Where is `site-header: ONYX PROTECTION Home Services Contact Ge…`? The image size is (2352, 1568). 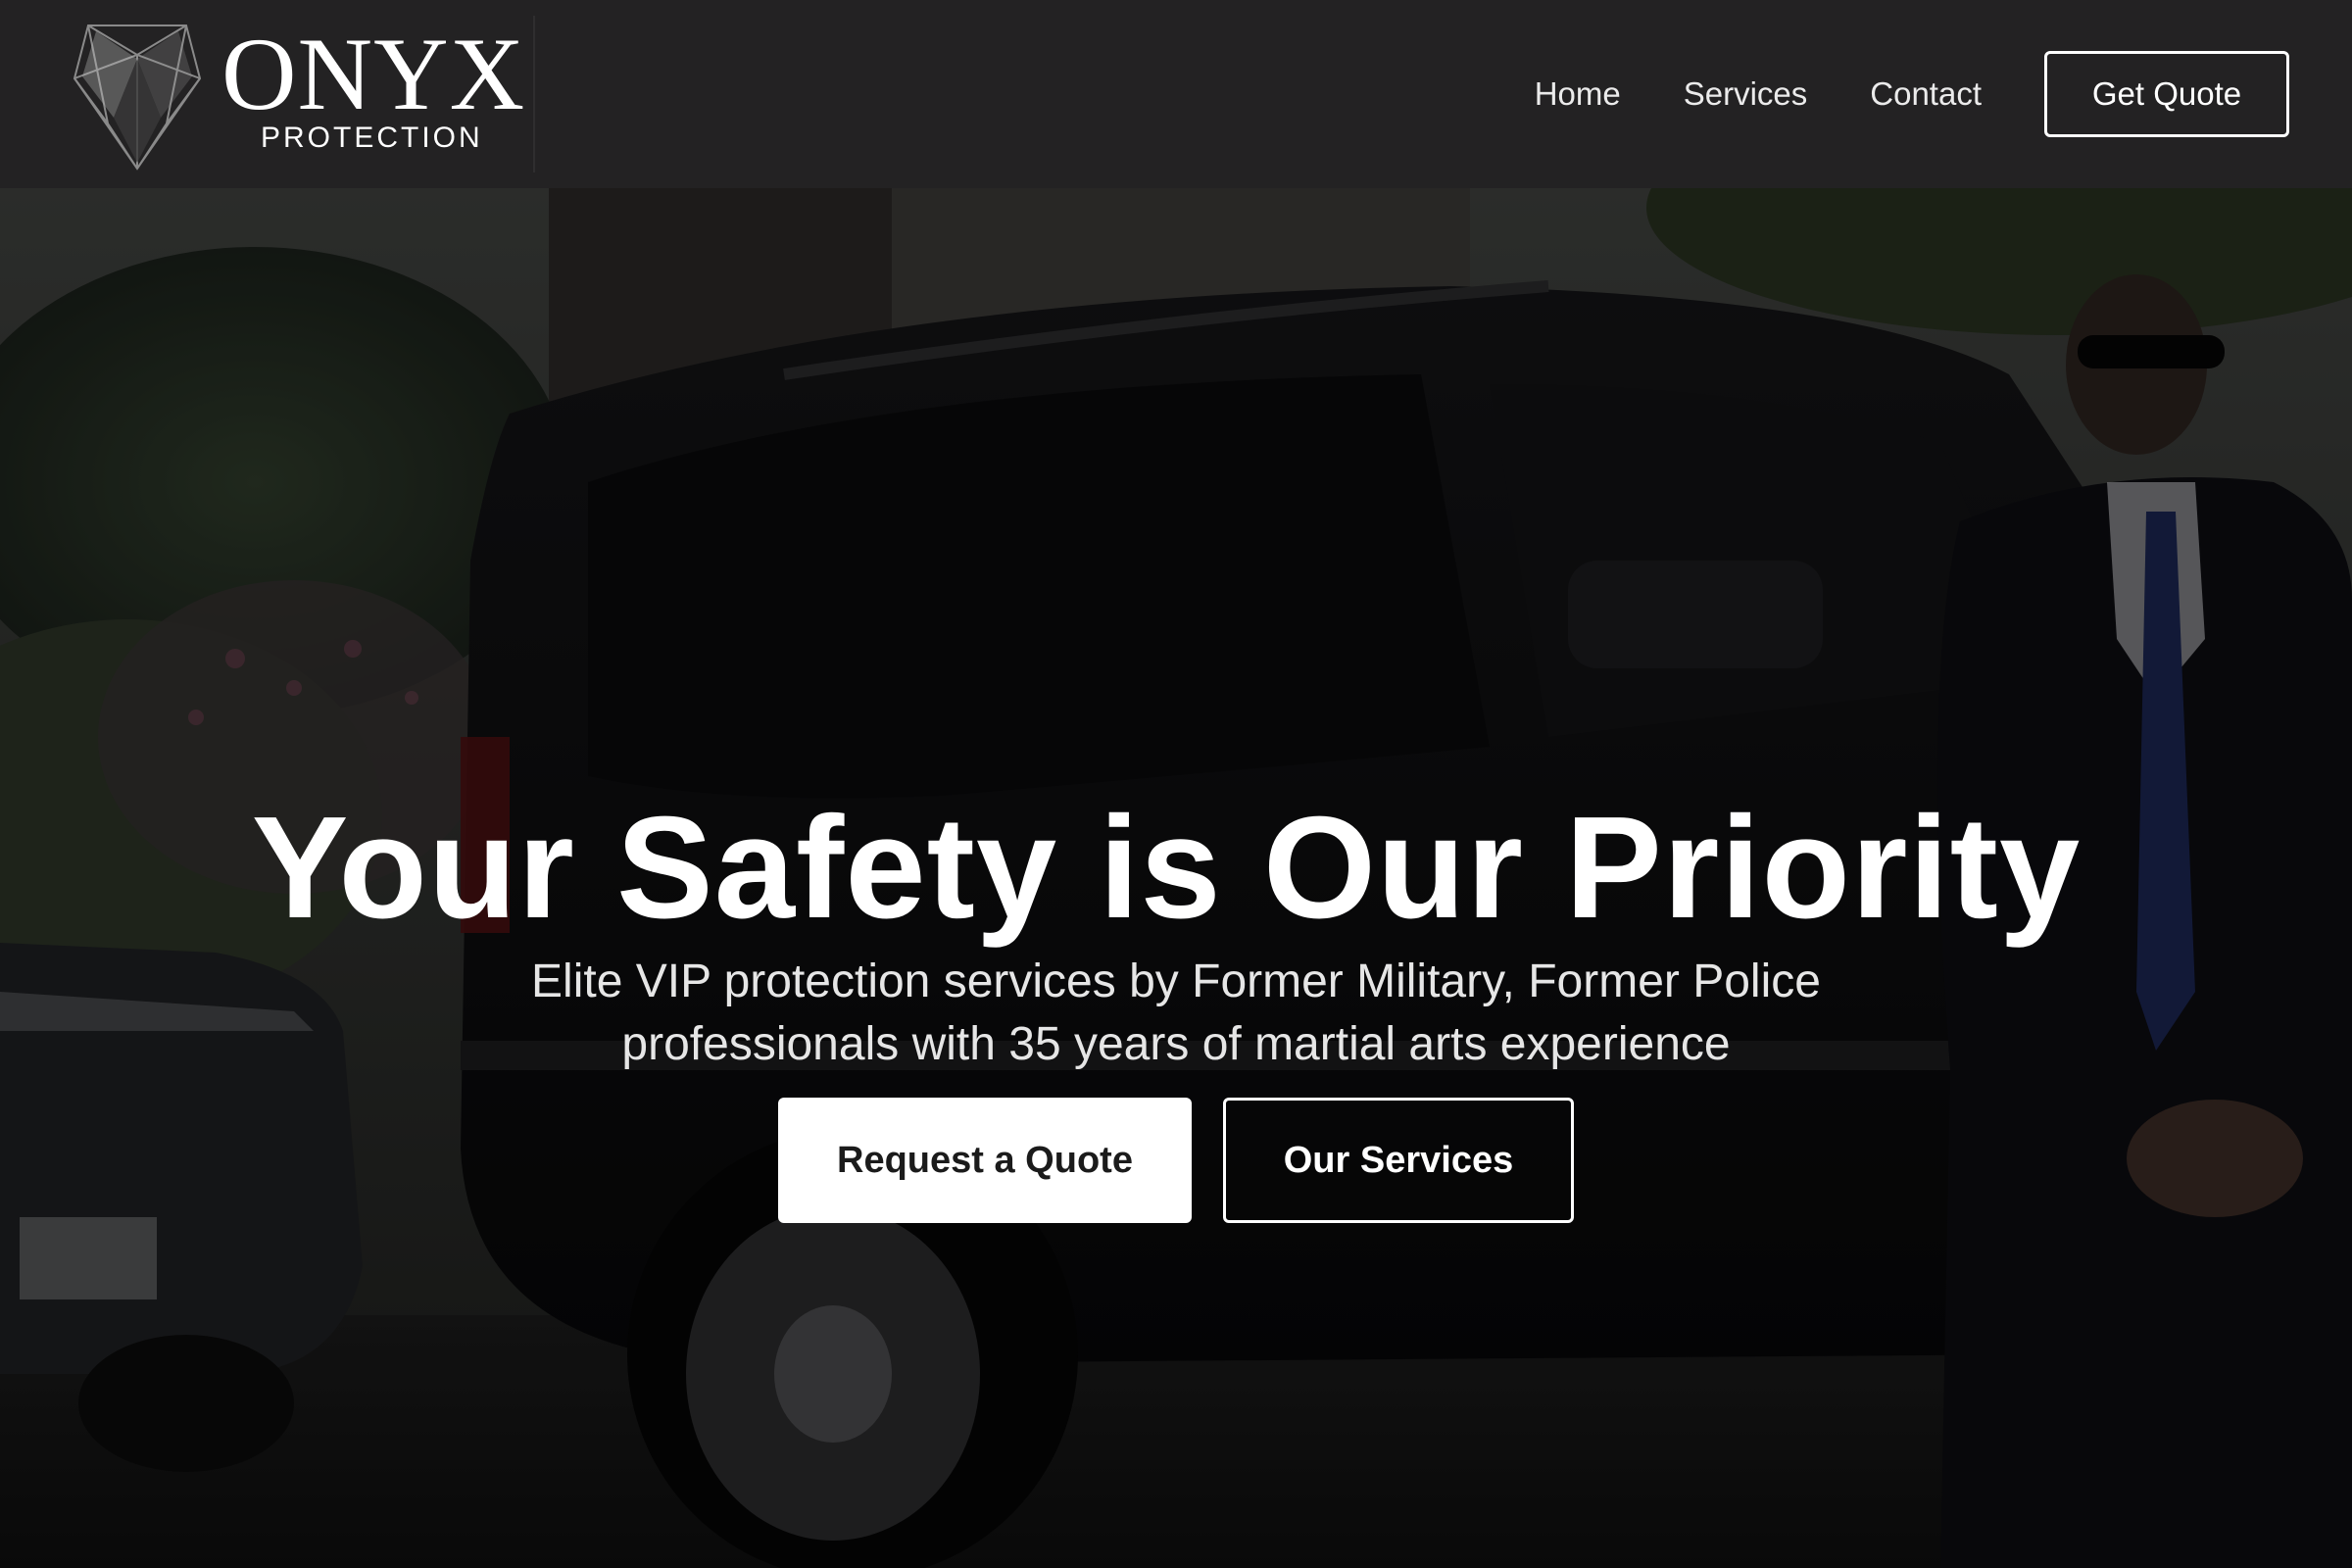
site-header: ONYX PROTECTION Home Services Contact Ge… is located at coordinates (1176, 94).